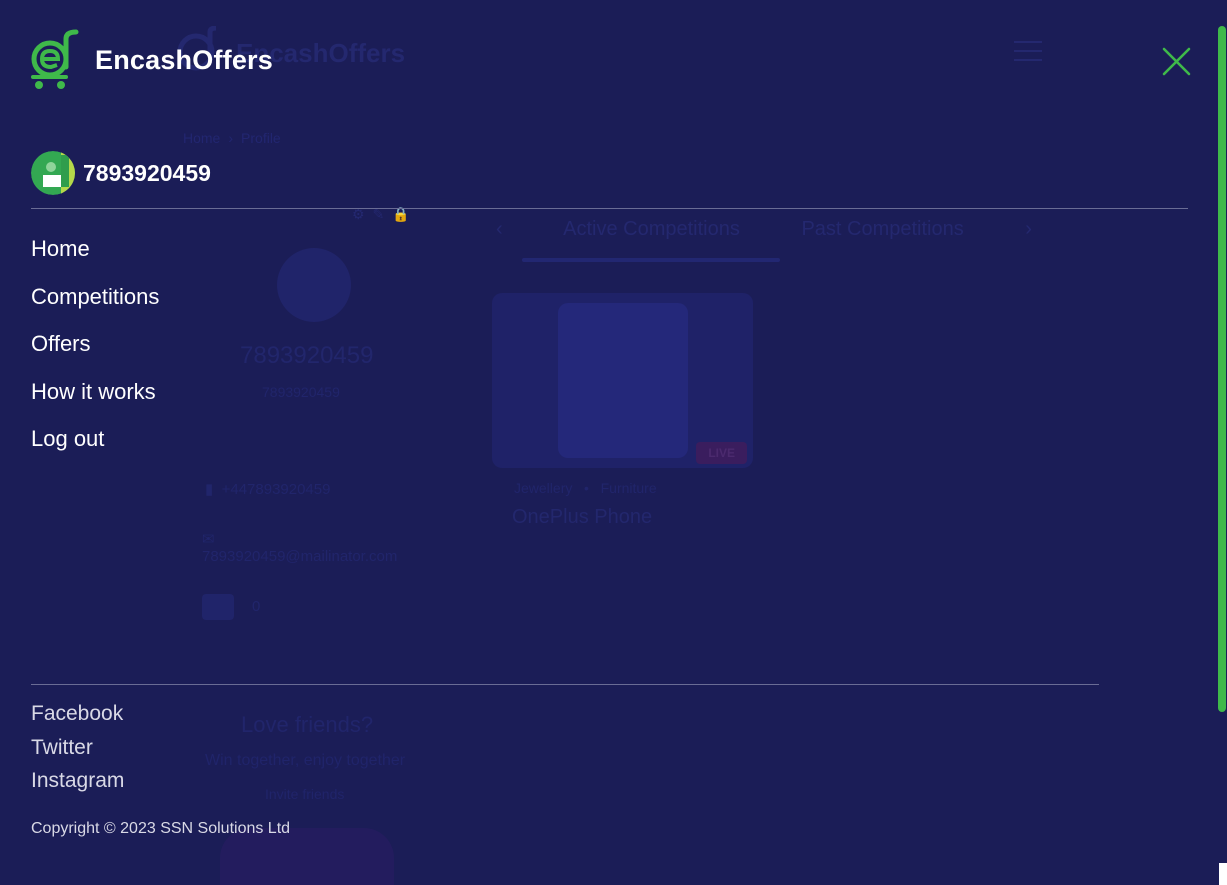 The image size is (1227, 885). What do you see at coordinates (95, 306) in the screenshot?
I see `nav-item-competitions: Competitions` at bounding box center [95, 306].